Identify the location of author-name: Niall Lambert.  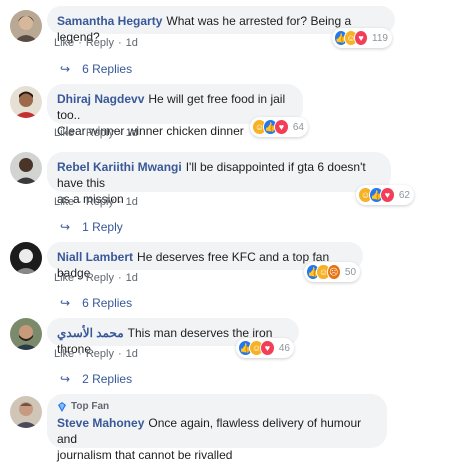
(95, 257).